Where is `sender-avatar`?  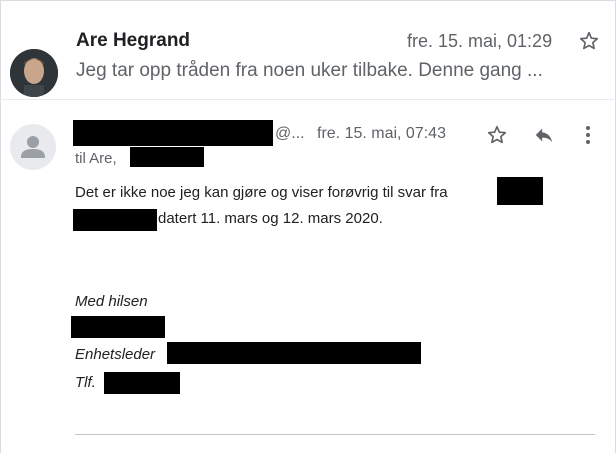
sender-avatar is located at coordinates (34, 73).